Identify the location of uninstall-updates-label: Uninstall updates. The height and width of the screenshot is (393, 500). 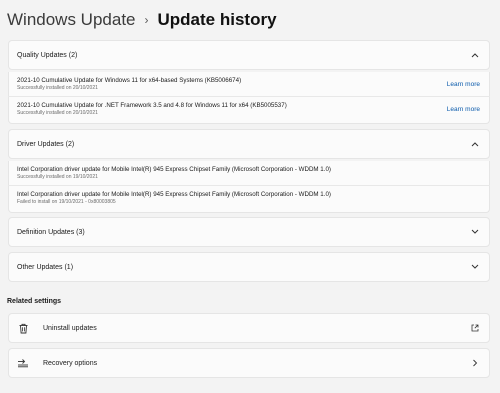
(70, 328).